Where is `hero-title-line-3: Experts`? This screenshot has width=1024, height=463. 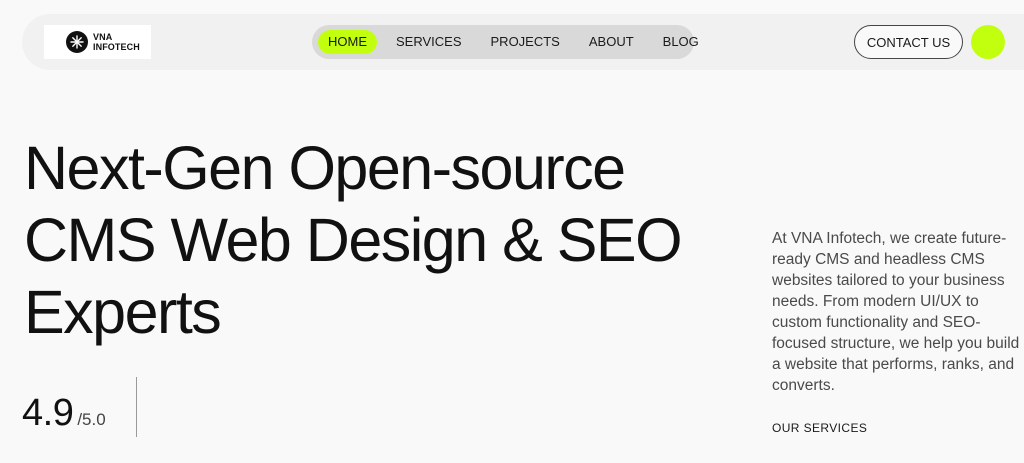 hero-title-line-3: Experts is located at coordinates (123, 312).